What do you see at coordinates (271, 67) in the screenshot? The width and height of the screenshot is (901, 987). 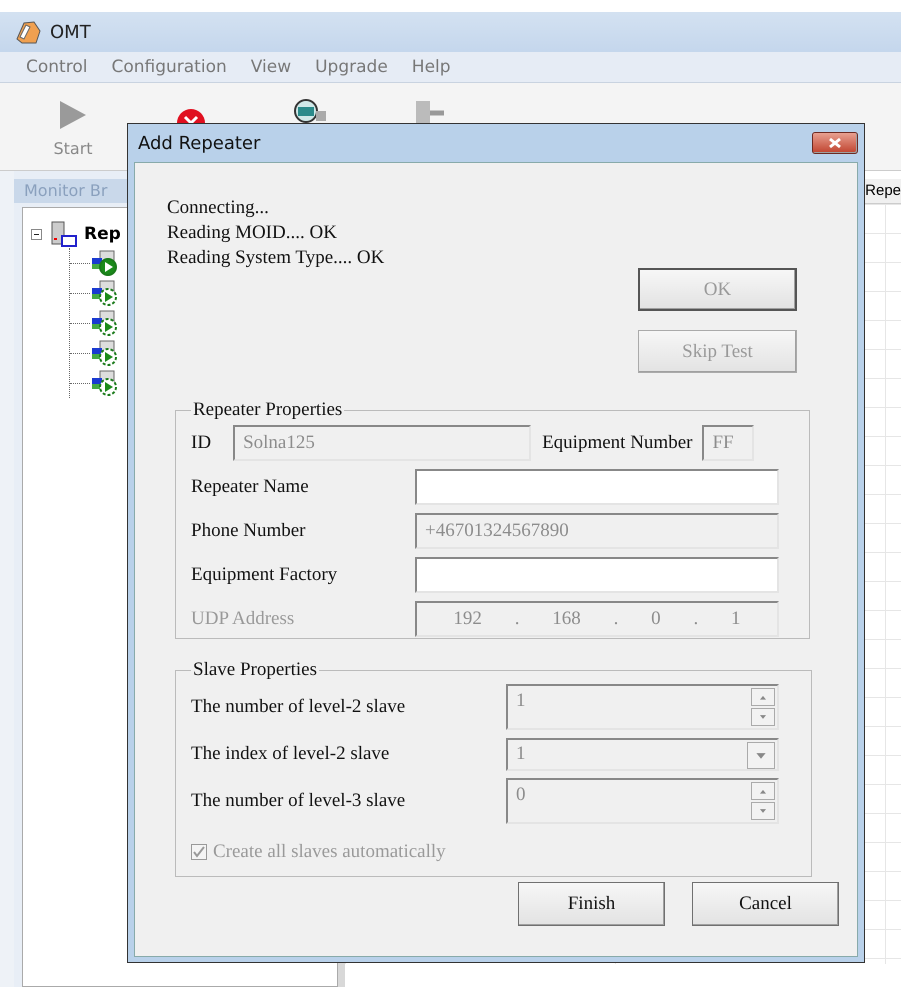 I see `menu-item: View` at bounding box center [271, 67].